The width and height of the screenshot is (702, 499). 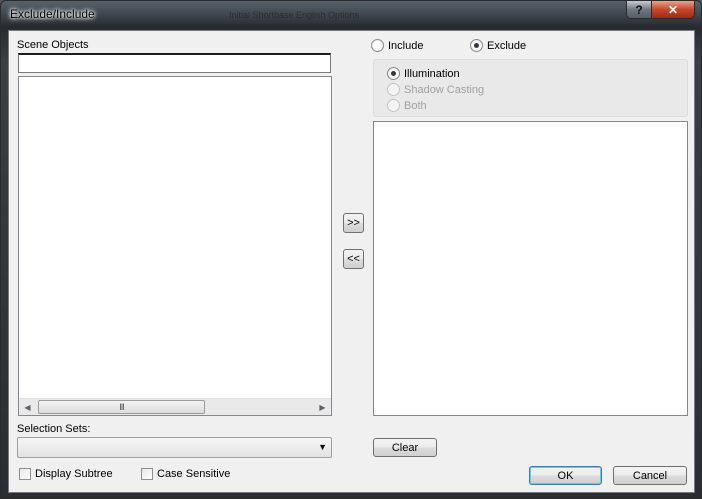 I want to click on illumination-label: Illumination, so click(x=432, y=73).